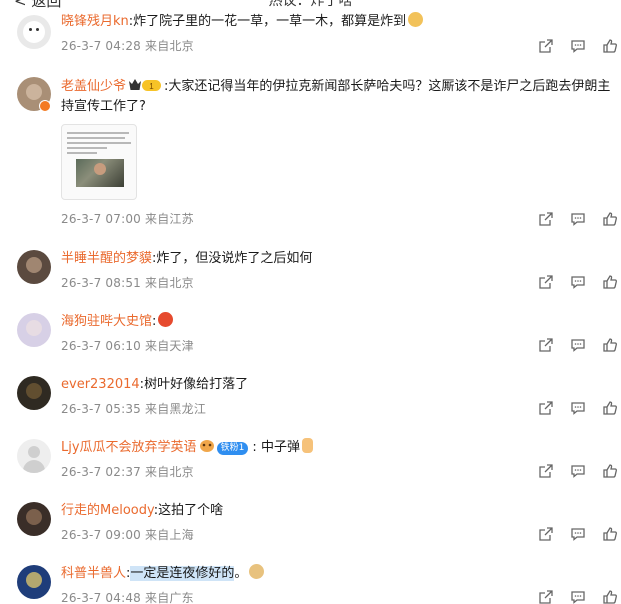 The width and height of the screenshot is (621, 604). Describe the element at coordinates (101, 472) in the screenshot. I see `comment-date: 26-3-7 02:37` at that location.